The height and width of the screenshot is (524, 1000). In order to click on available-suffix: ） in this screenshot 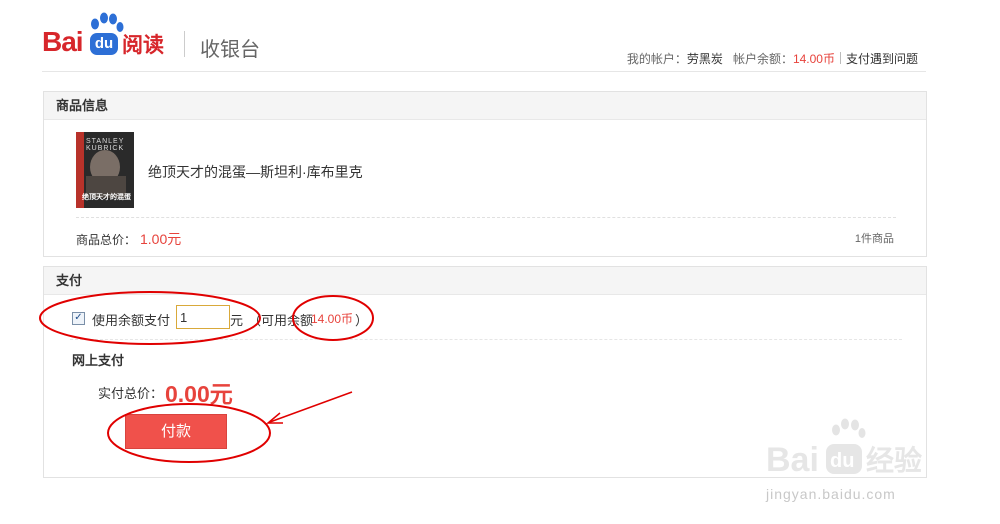, I will do `click(362, 320)`.